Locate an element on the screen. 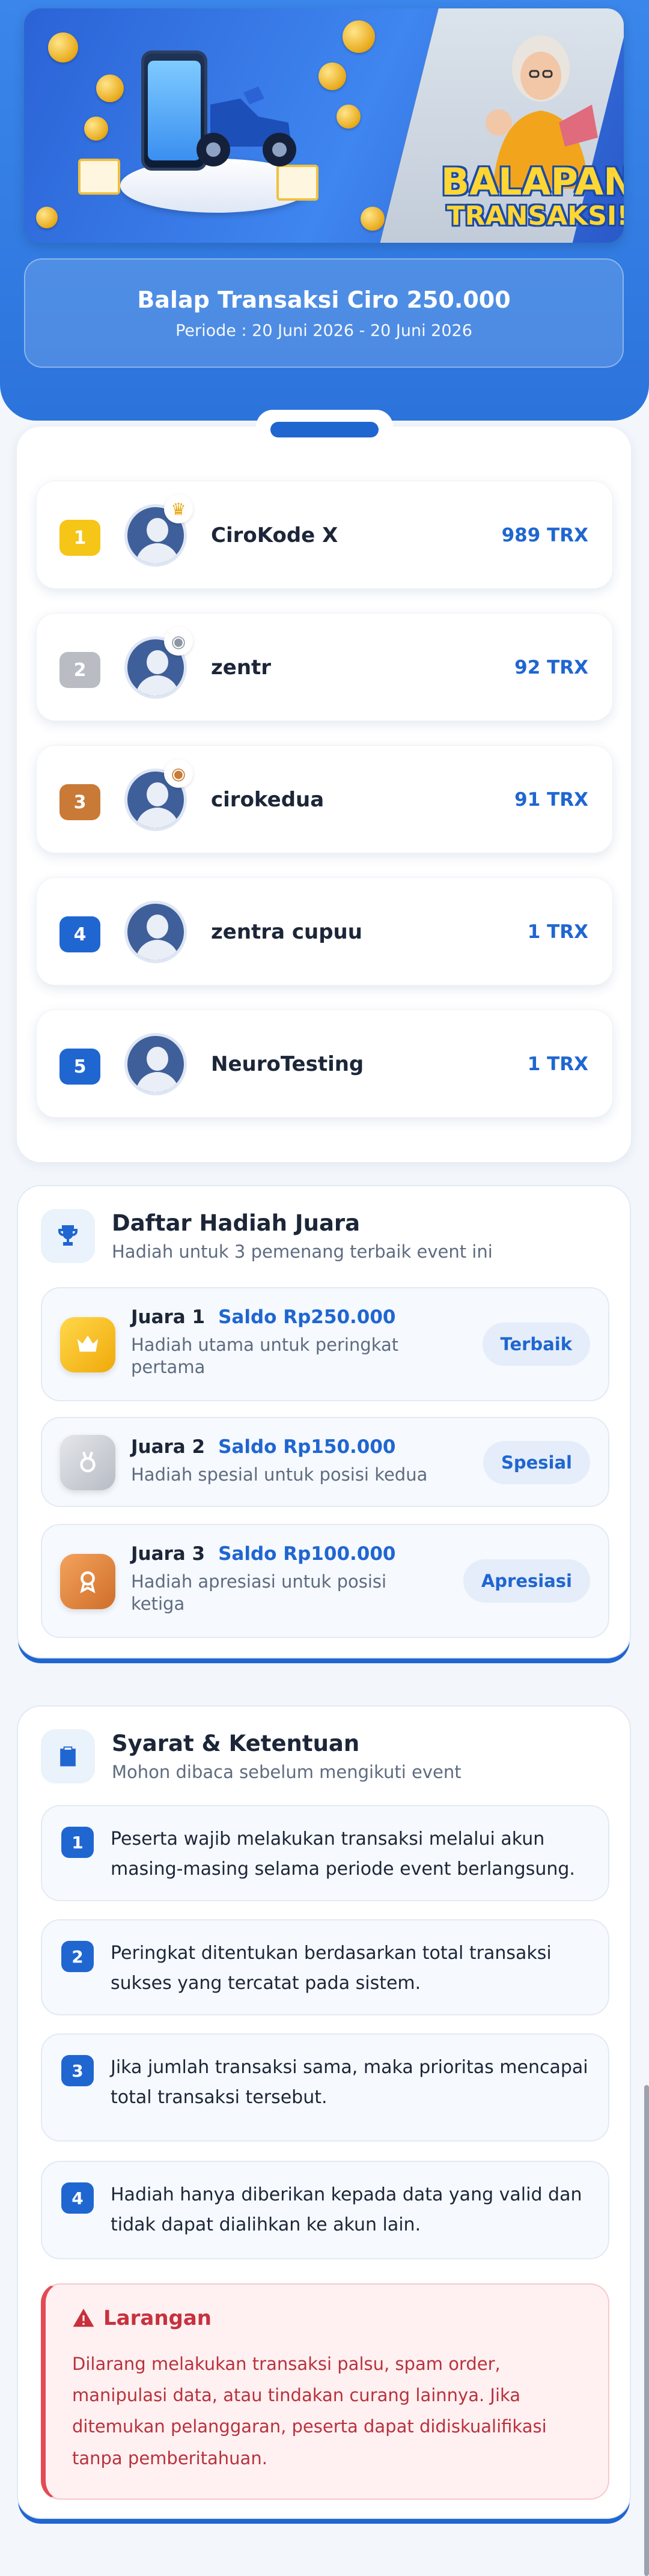  warning-title: Larangan is located at coordinates (158, 2318).